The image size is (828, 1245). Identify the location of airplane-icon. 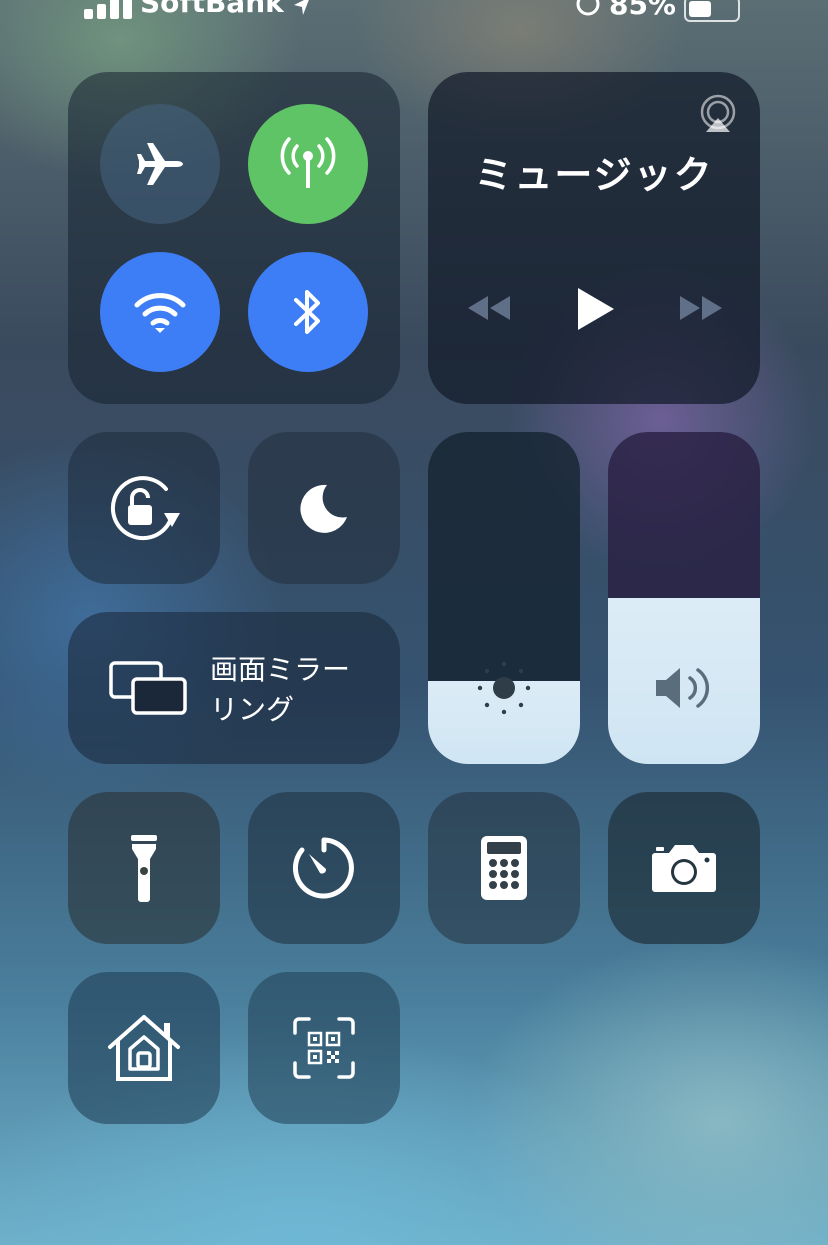
(160, 164).